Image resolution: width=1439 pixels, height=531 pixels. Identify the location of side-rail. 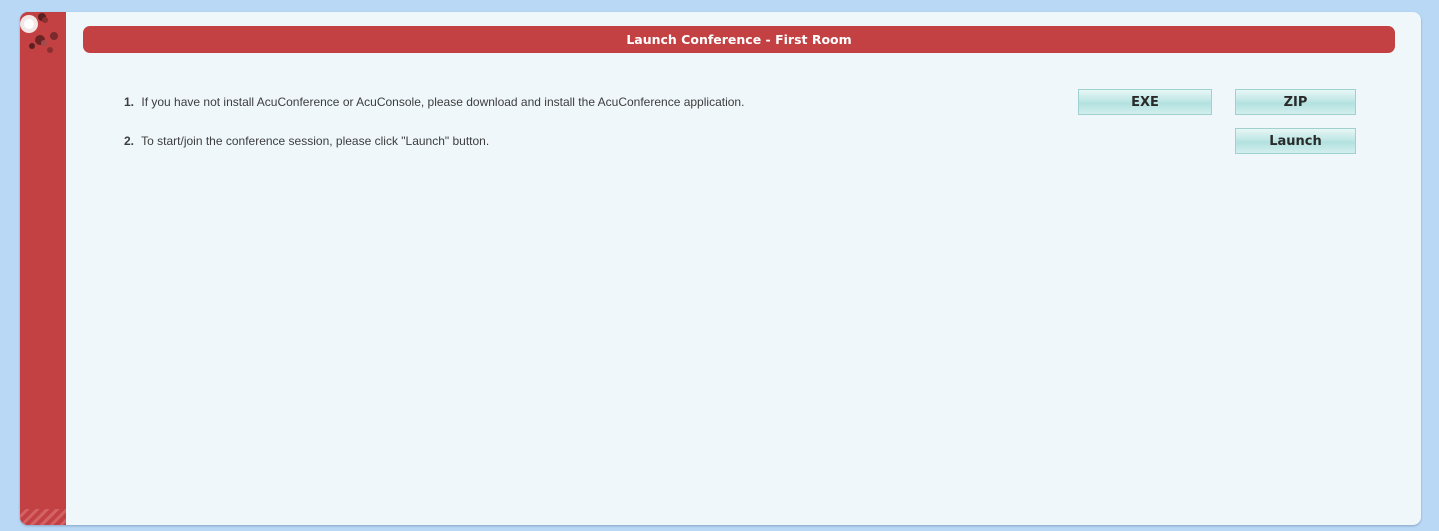
(43, 268).